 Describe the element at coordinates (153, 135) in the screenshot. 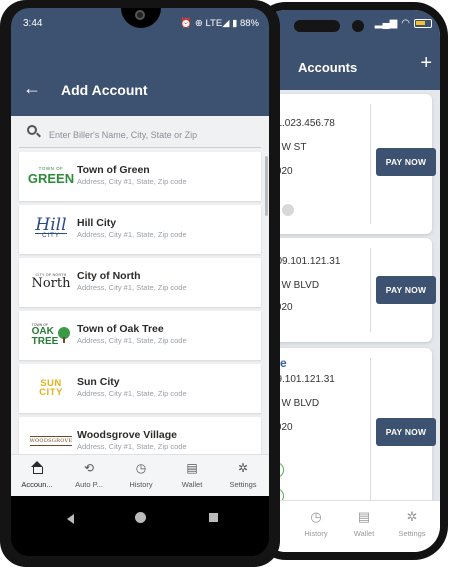

I see `biller-search-input` at that location.